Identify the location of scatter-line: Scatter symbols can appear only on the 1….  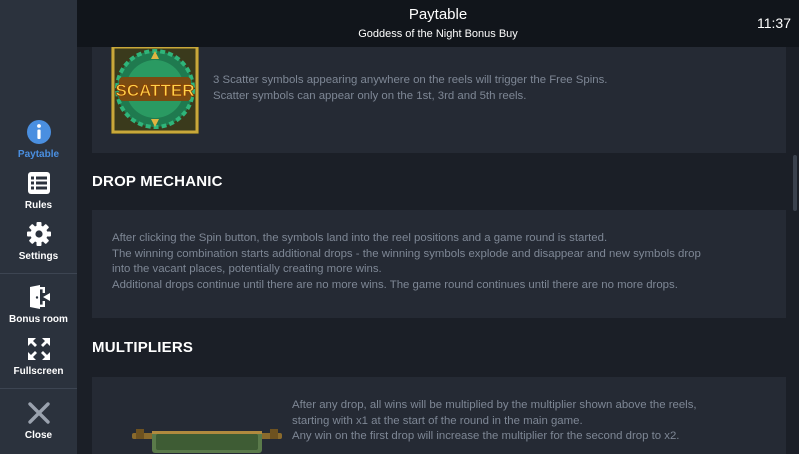
(370, 95).